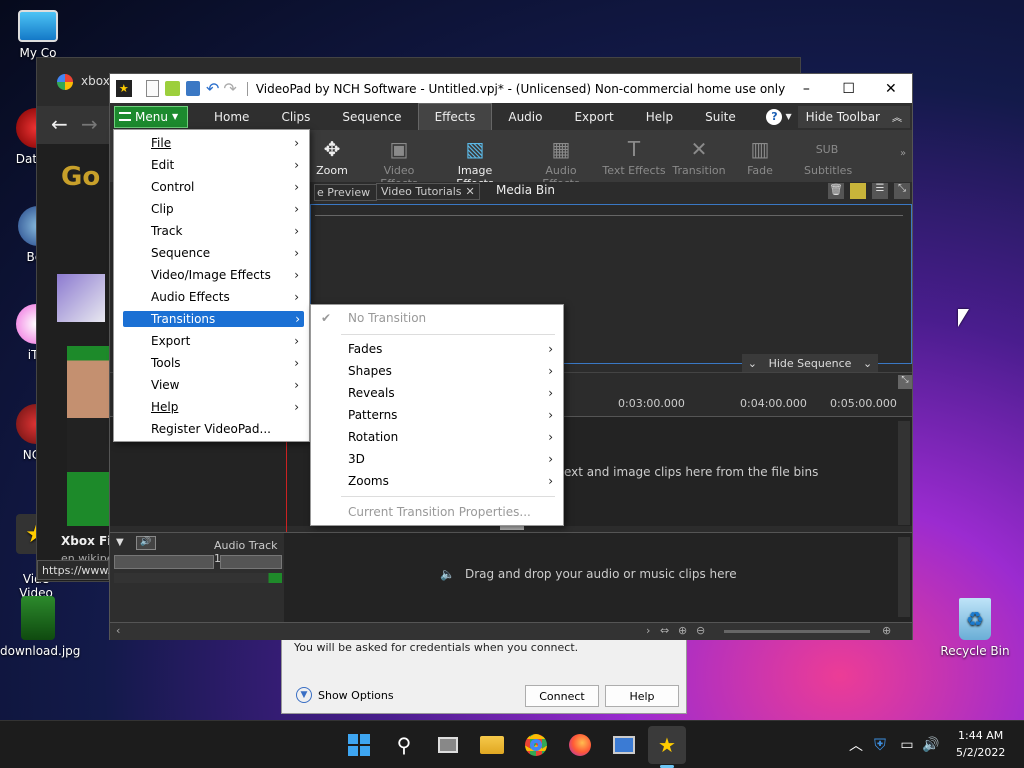 This screenshot has height=768, width=1024. I want to click on toolbar-transition: ✕ Transition, so click(699, 156).